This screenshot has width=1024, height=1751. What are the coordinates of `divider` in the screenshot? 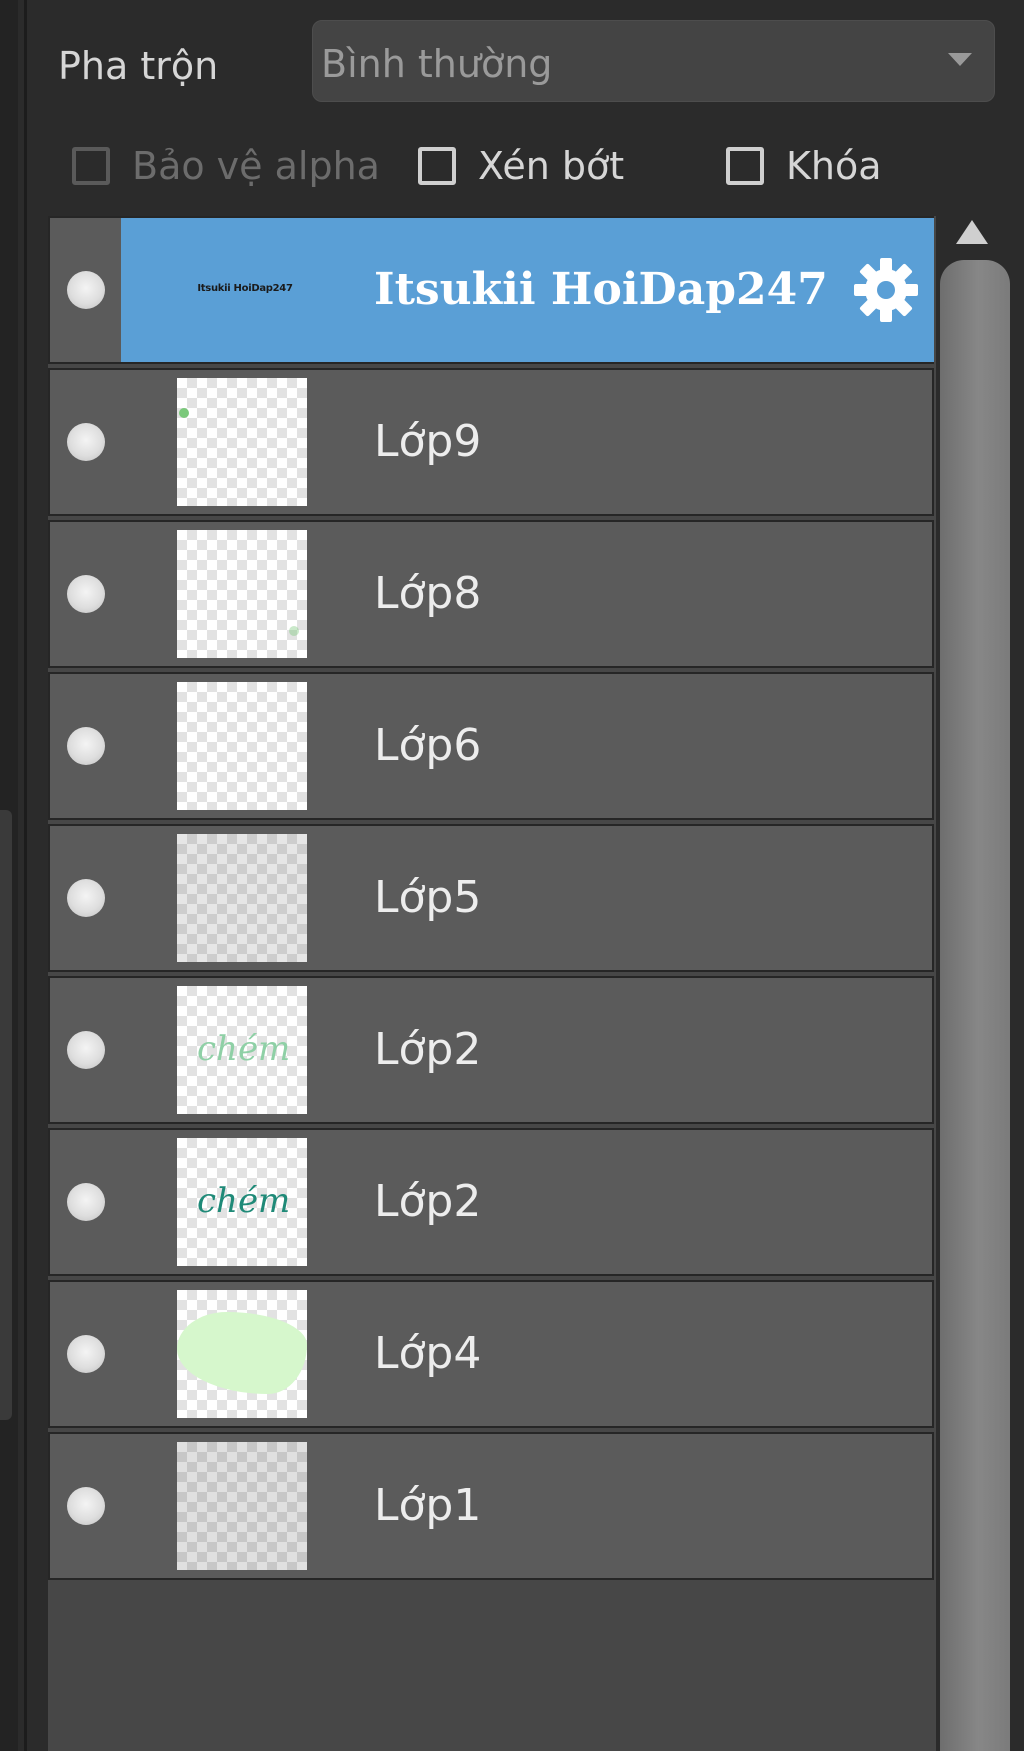 It's located at (25, 875).